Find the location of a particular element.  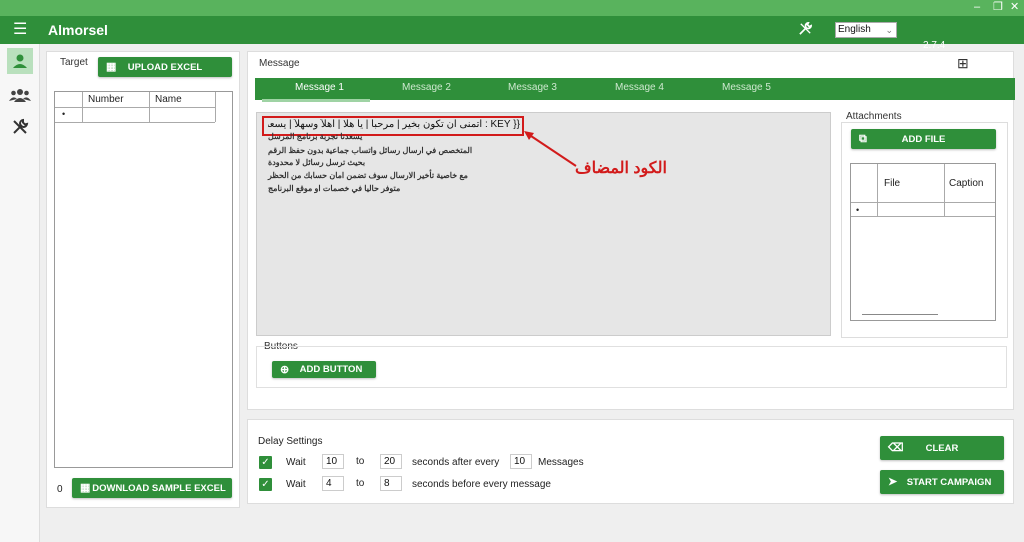

settings-tools-icon is located at coordinates (805, 30).